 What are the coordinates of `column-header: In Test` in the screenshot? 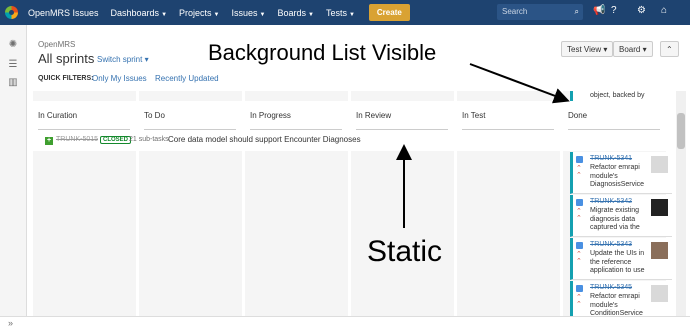 It's located at (474, 115).